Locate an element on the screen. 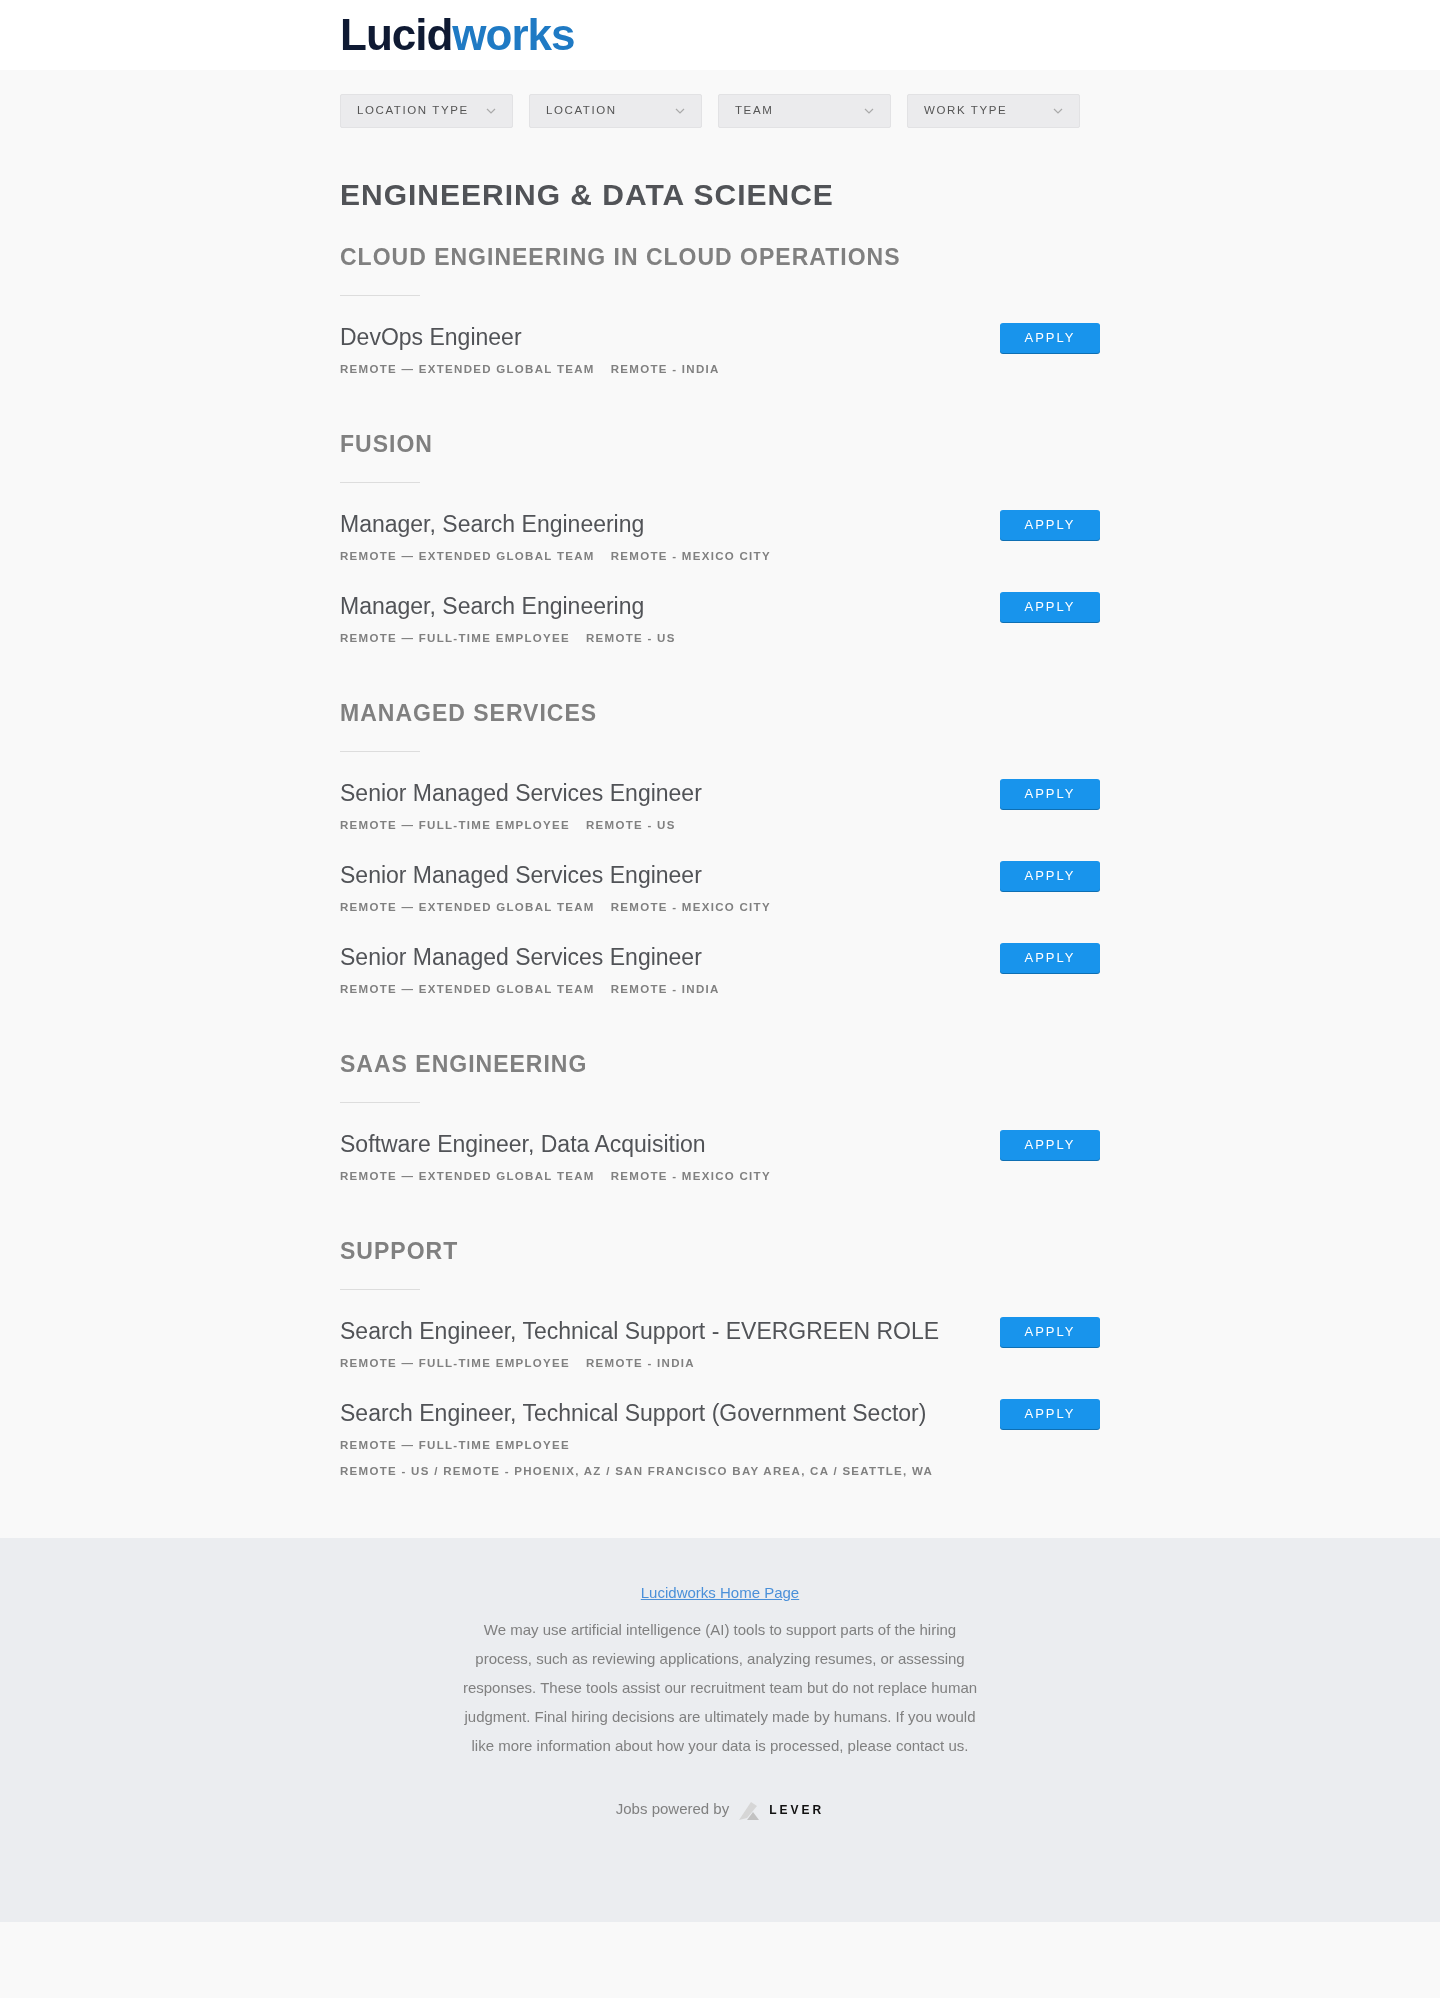 This screenshot has width=1440, height=1998. department-heading: ENGINEERING & DATA SCIENCE is located at coordinates (587, 195).